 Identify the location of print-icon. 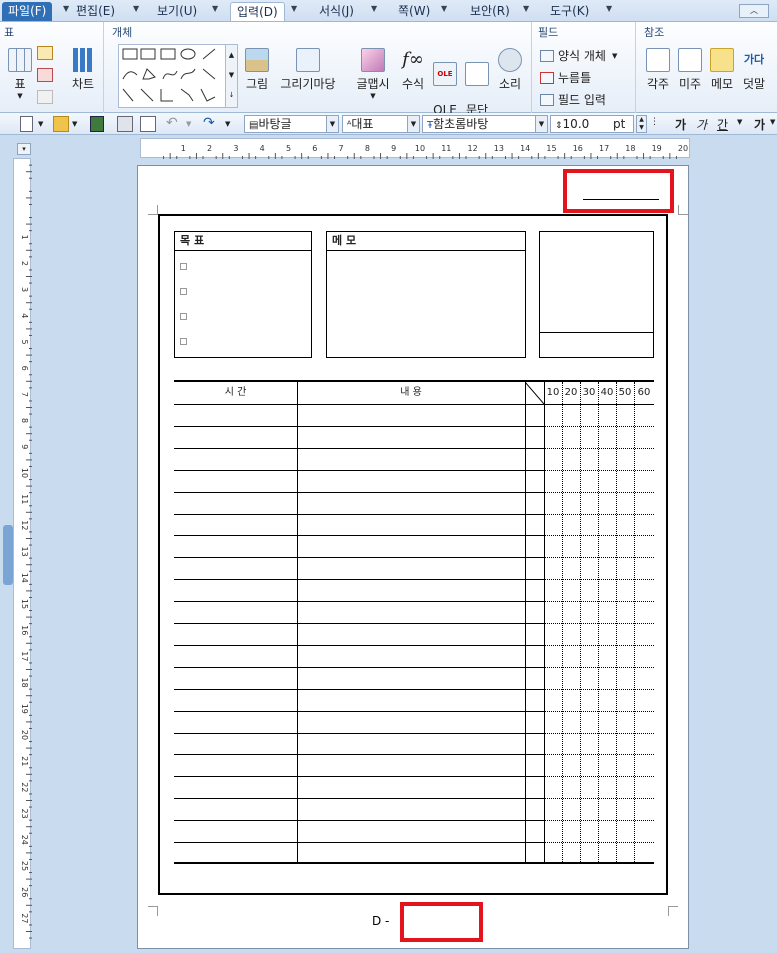
(125, 124).